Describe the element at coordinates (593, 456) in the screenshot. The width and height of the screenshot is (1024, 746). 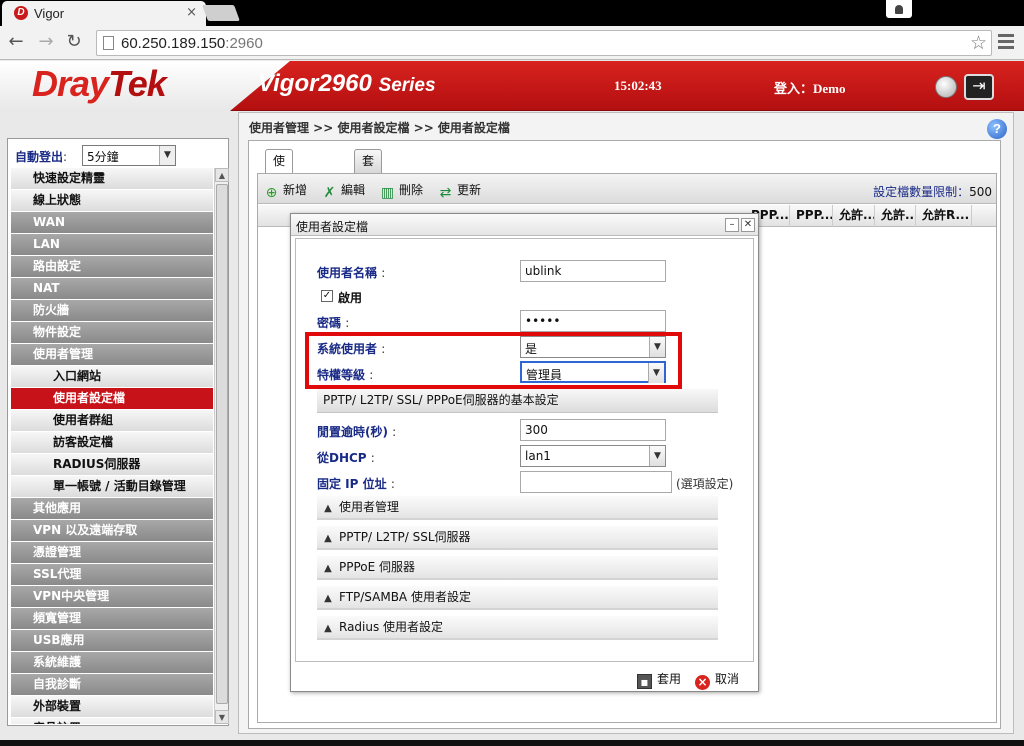
I see `dhcp-select: lan1 ▼` at that location.